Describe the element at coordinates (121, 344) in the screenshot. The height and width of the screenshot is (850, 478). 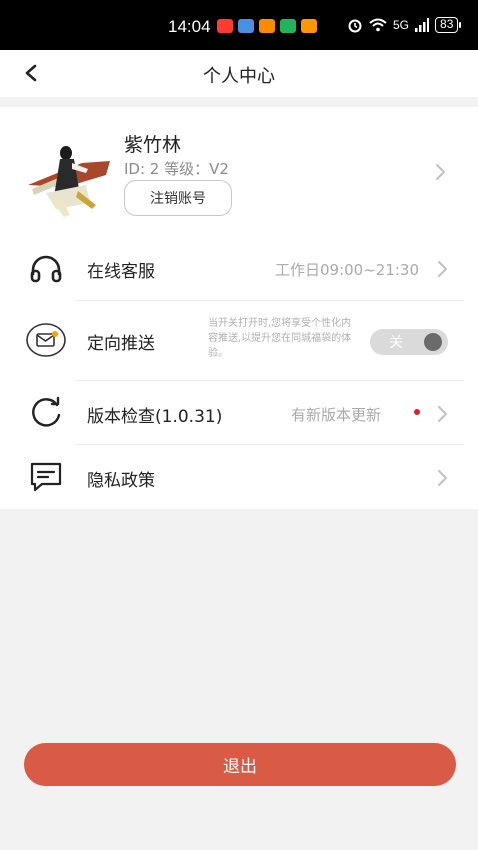
I see `targeted-push-label: 定向推送` at that location.